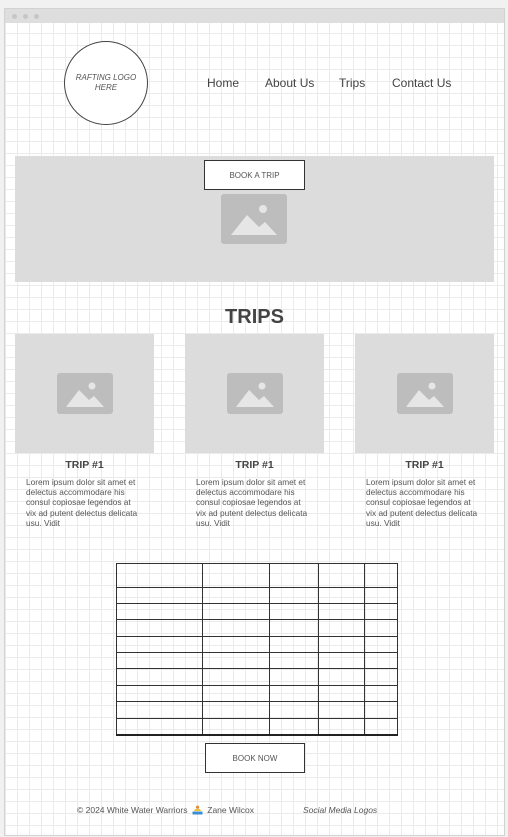 The height and width of the screenshot is (837, 508). What do you see at coordinates (197, 811) in the screenshot?
I see `boat-icon` at bounding box center [197, 811].